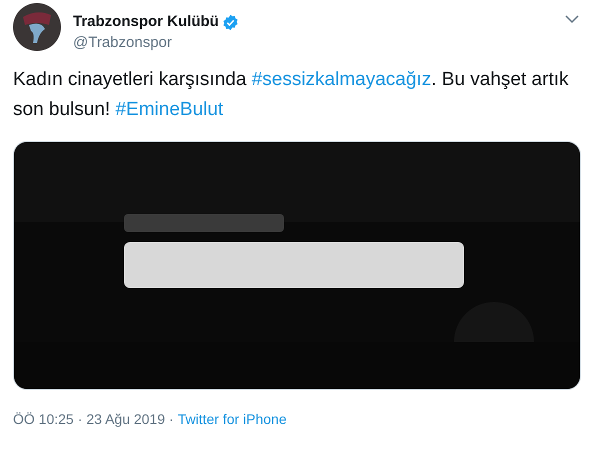  Describe the element at coordinates (342, 79) in the screenshot. I see `hashtag-link: #sessizkalmayacağız` at that location.